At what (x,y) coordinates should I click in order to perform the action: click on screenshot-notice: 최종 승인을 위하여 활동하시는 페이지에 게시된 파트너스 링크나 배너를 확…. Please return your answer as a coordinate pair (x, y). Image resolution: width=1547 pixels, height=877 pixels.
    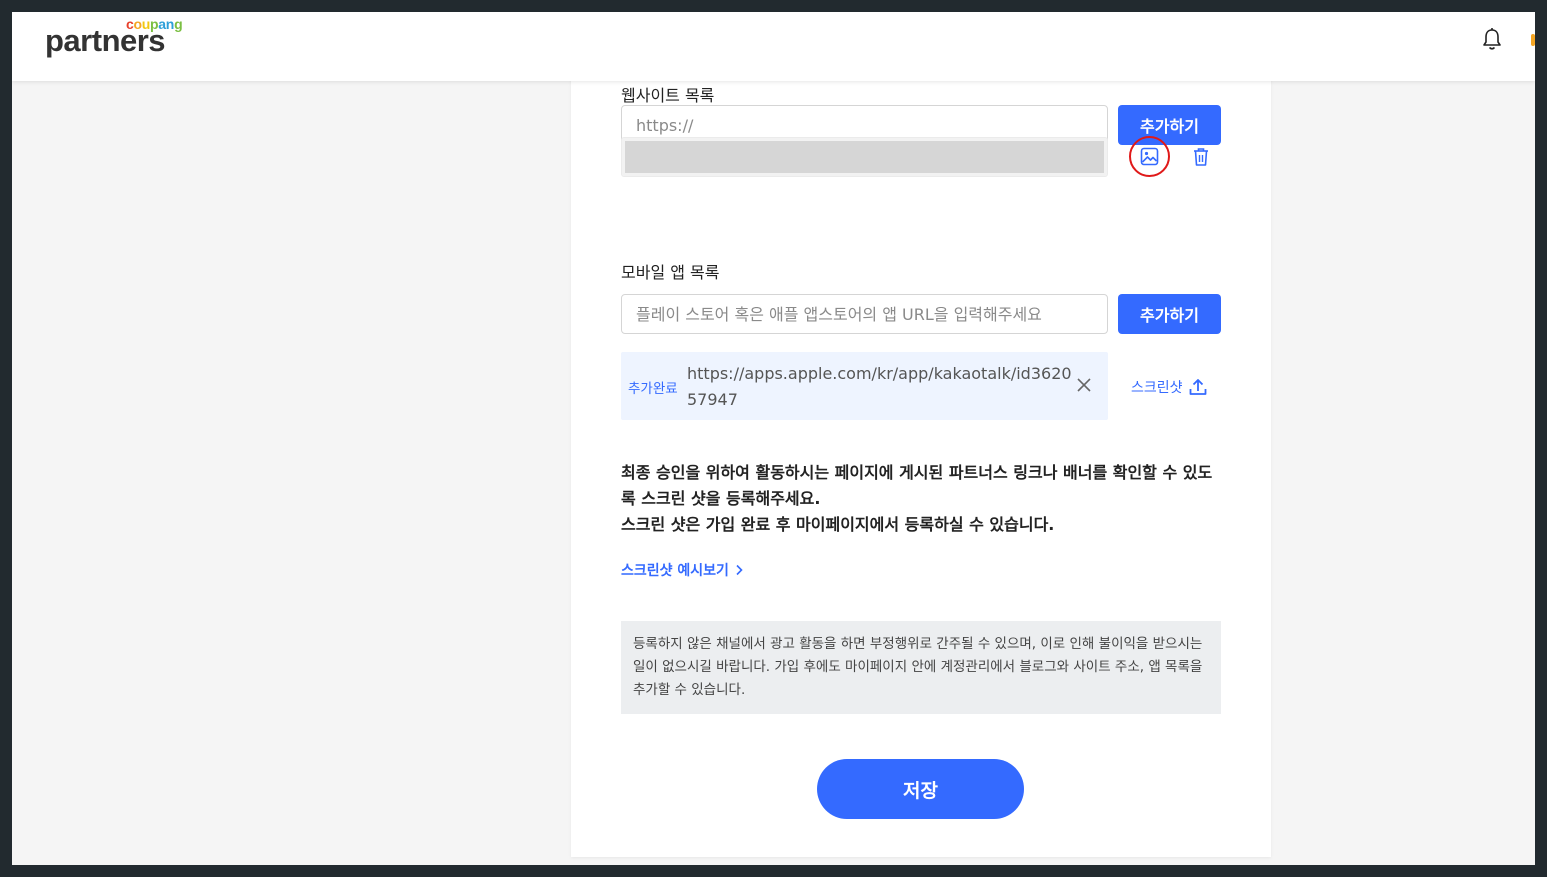
    Looking at the image, I should click on (921, 499).